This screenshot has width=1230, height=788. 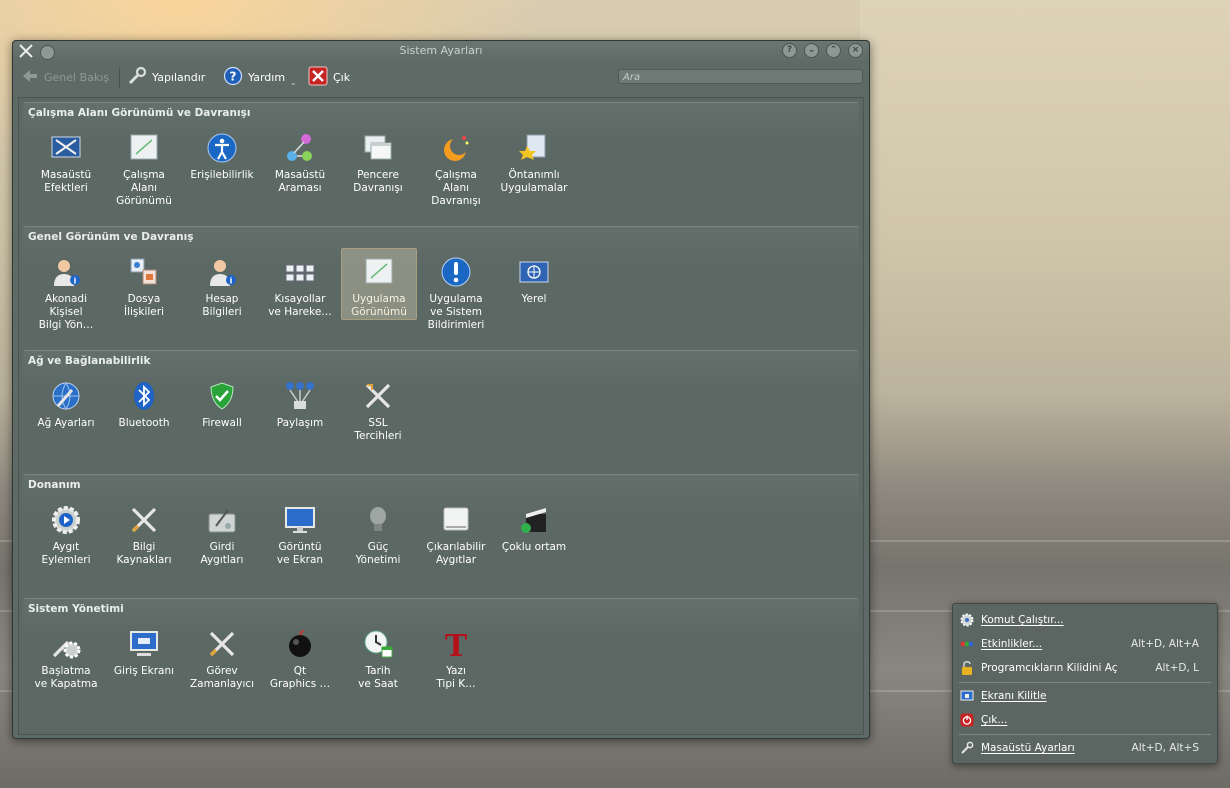 What do you see at coordinates (66, 553) in the screenshot?
I see `module-label: Aygıt Eylemleri` at bounding box center [66, 553].